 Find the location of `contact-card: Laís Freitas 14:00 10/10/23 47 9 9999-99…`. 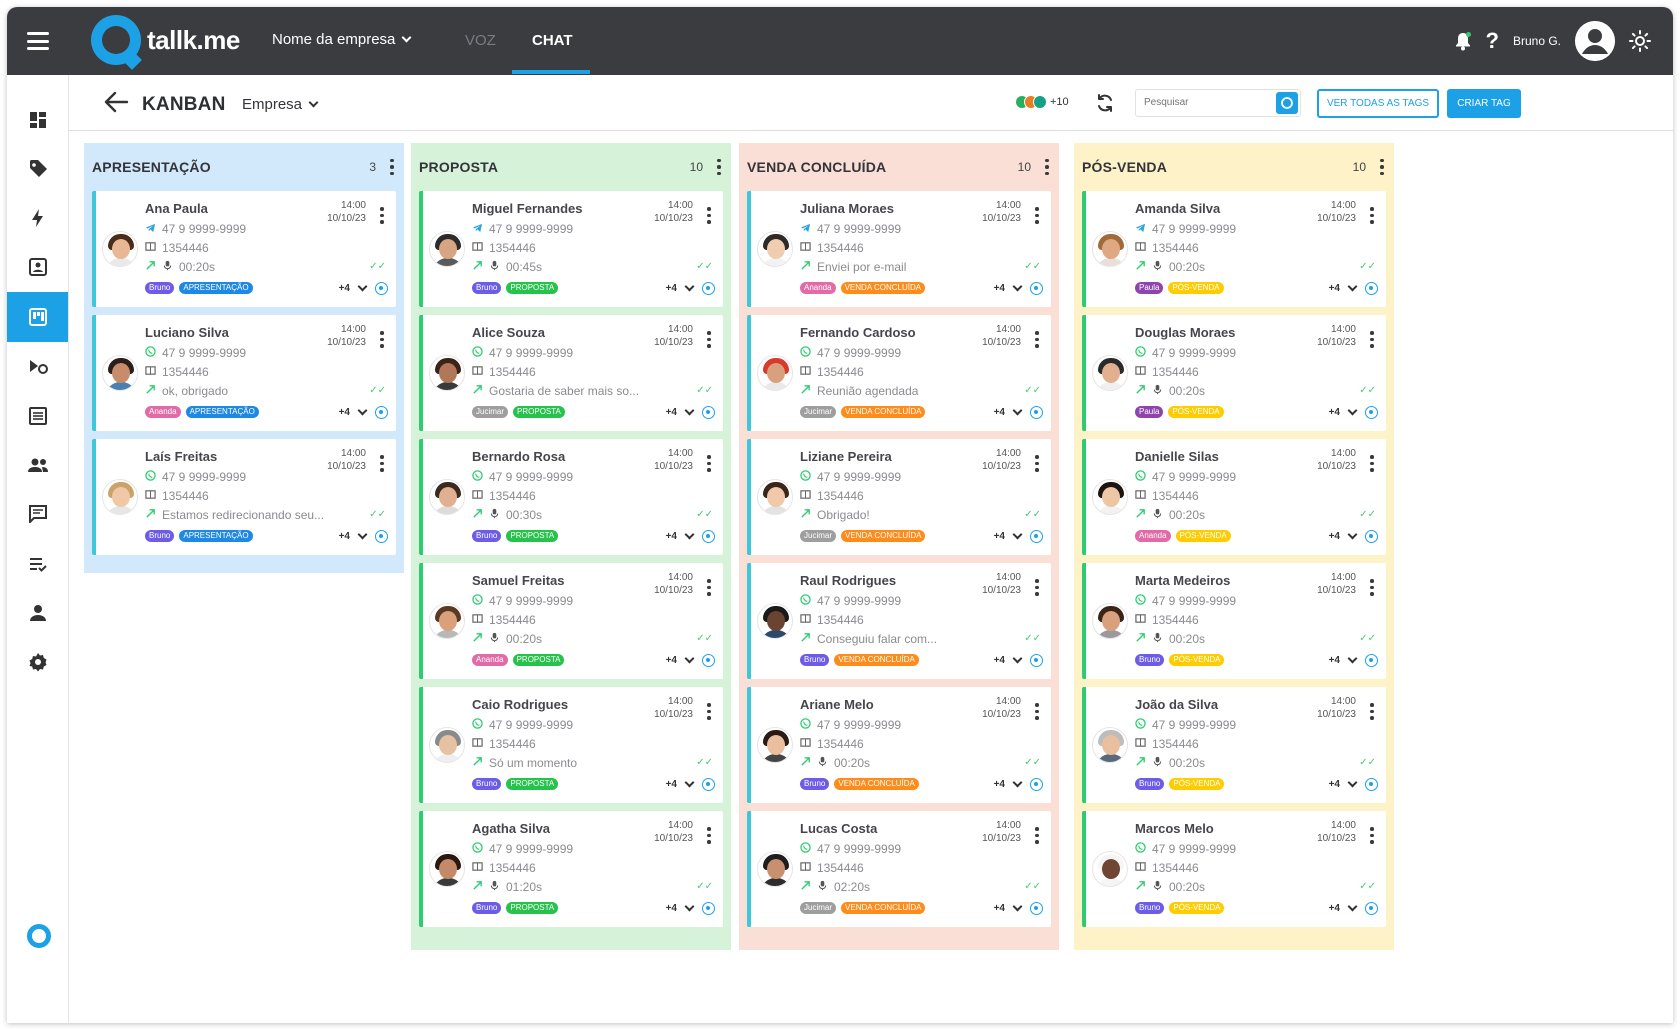

contact-card: Laís Freitas 14:00 10/10/23 47 9 9999-99… is located at coordinates (244, 497).